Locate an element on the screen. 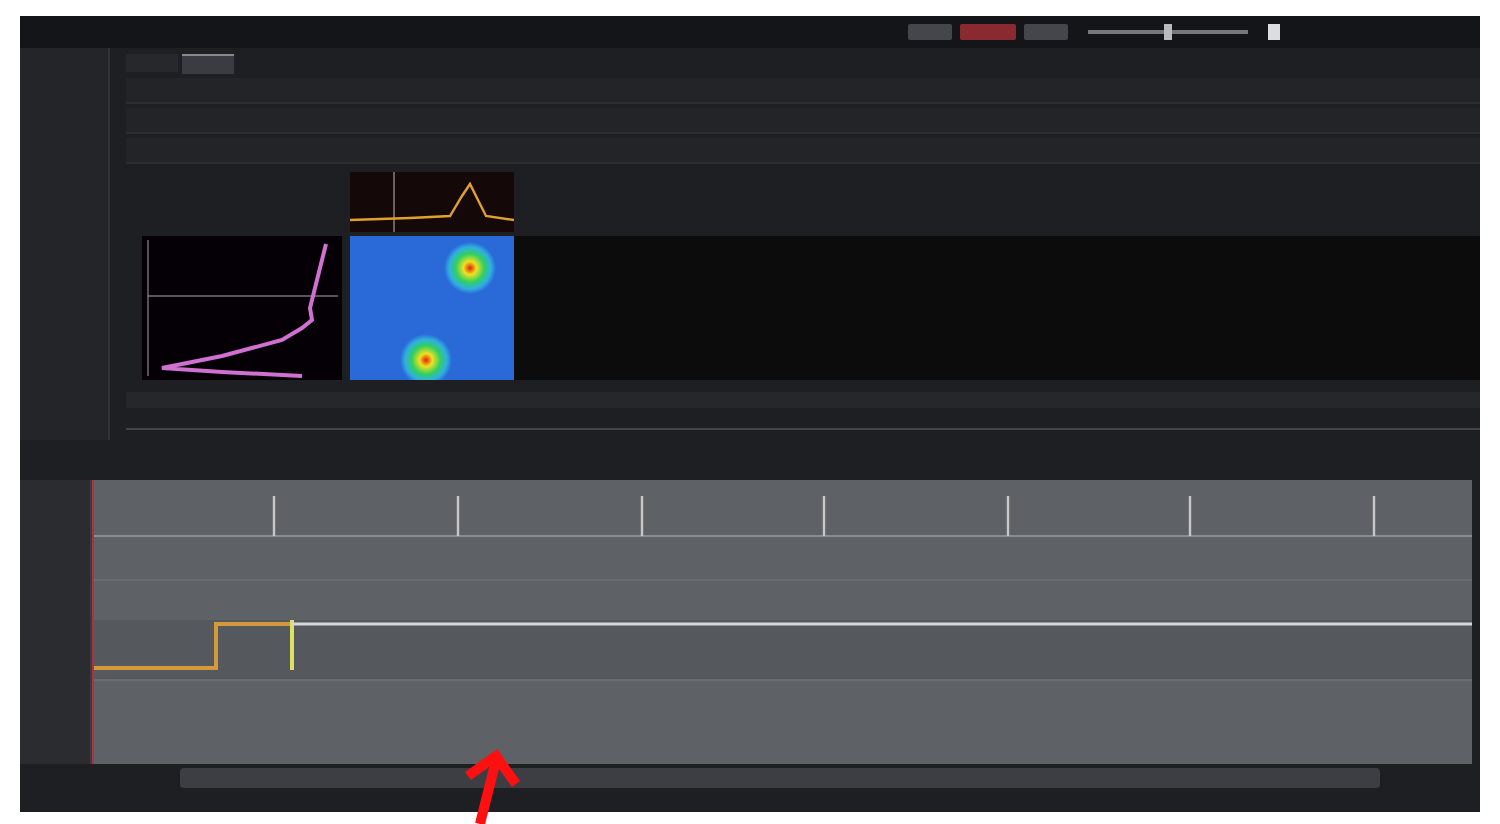 The width and height of the screenshot is (1500, 824). record-button is located at coordinates (988, 32).